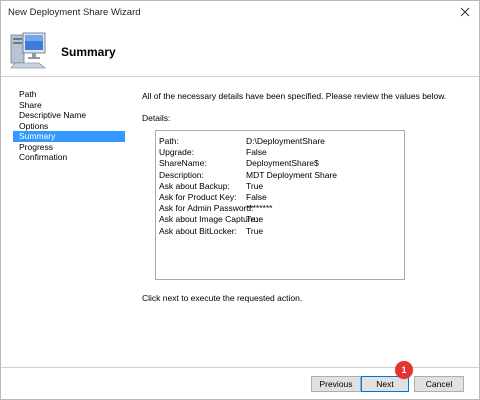 This screenshot has width=480, height=400. What do you see at coordinates (169, 141) in the screenshot?
I see `detail-key: Path:` at bounding box center [169, 141].